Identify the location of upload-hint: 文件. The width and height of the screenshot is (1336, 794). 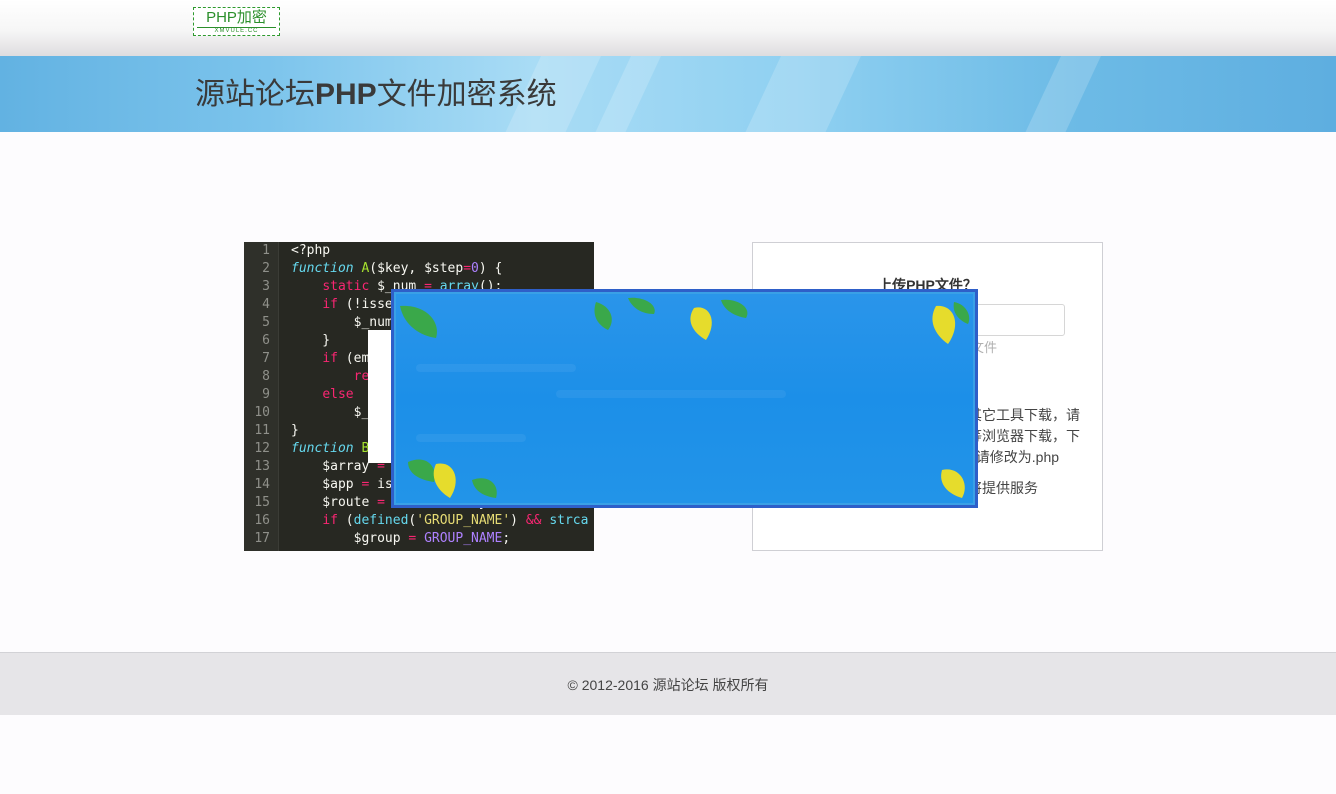
(984, 347).